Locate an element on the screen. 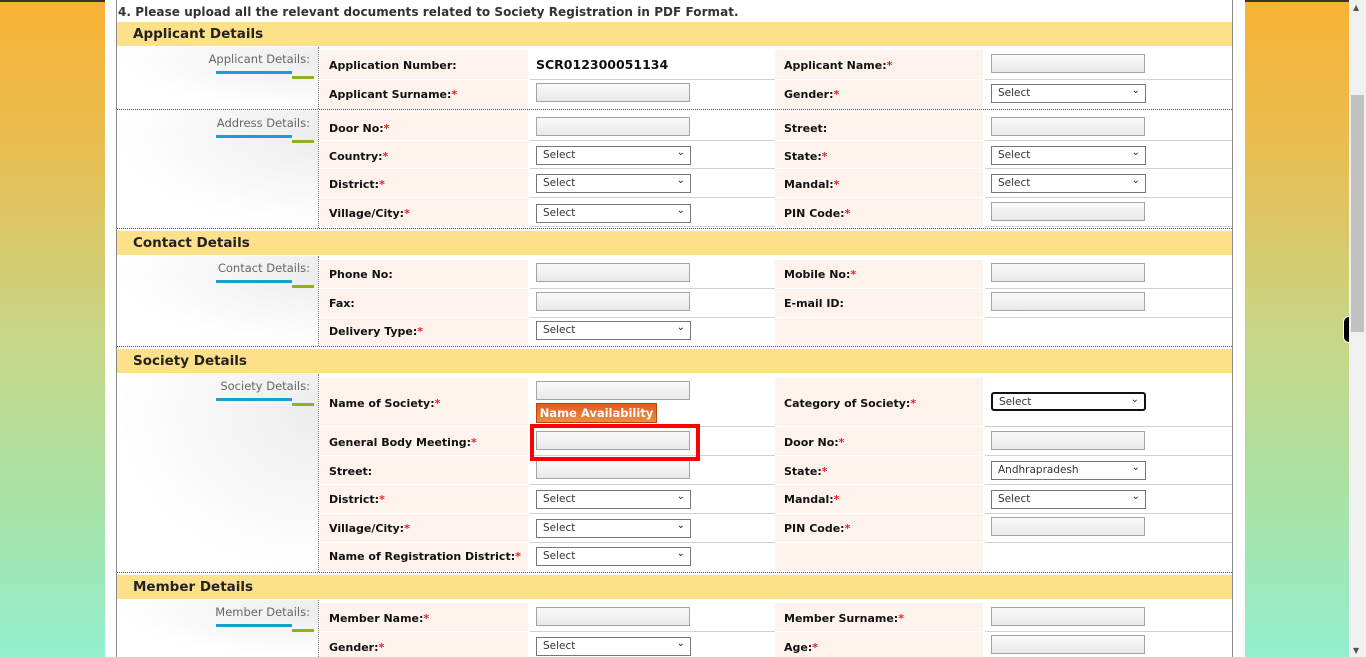 The height and width of the screenshot is (657, 1366). society-pin-code-label: PIN Code:* is located at coordinates (817, 528).